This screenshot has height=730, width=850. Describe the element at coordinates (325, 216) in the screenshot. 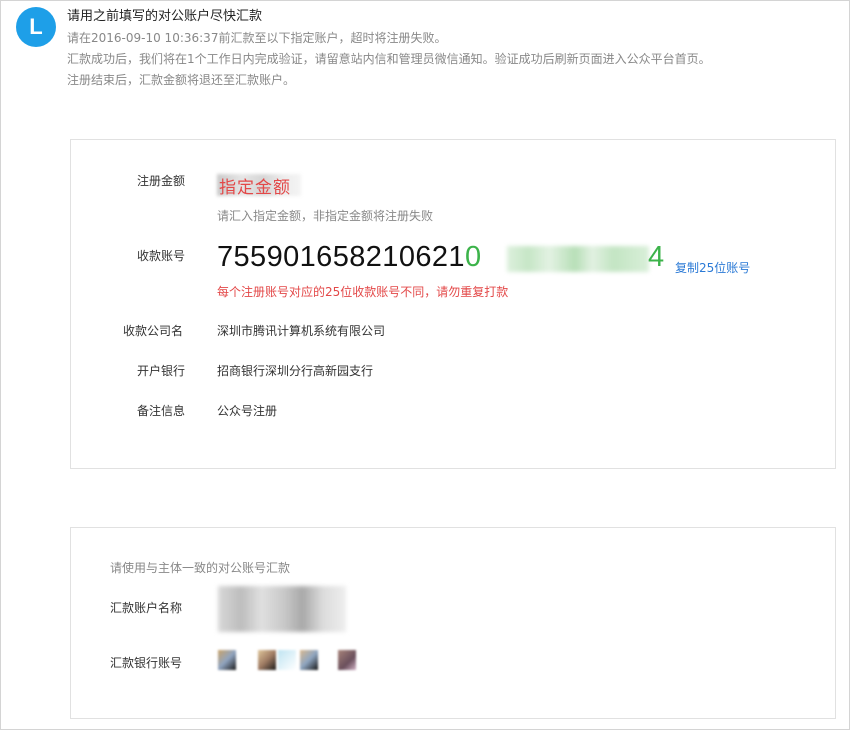

I see `amount-hint: 请汇入指定金额，非指定金额将注册失败` at that location.